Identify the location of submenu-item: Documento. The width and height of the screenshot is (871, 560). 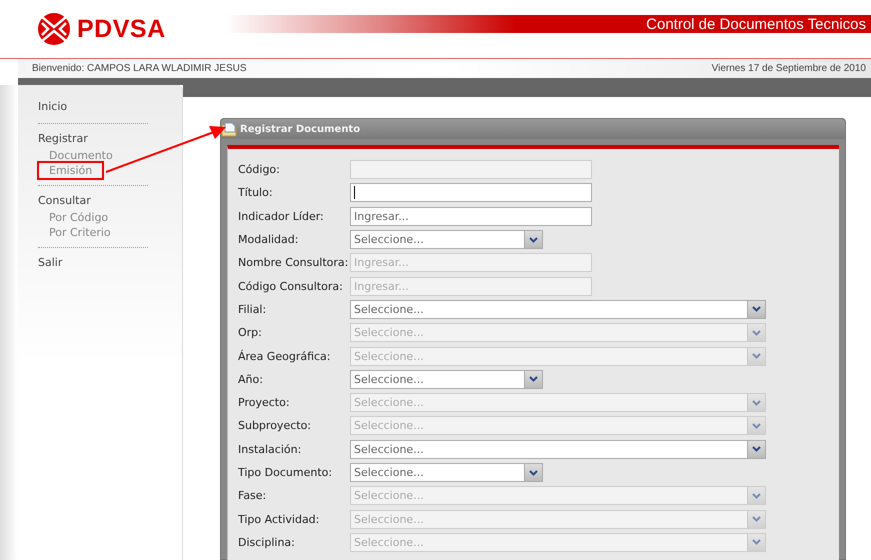
(81, 155).